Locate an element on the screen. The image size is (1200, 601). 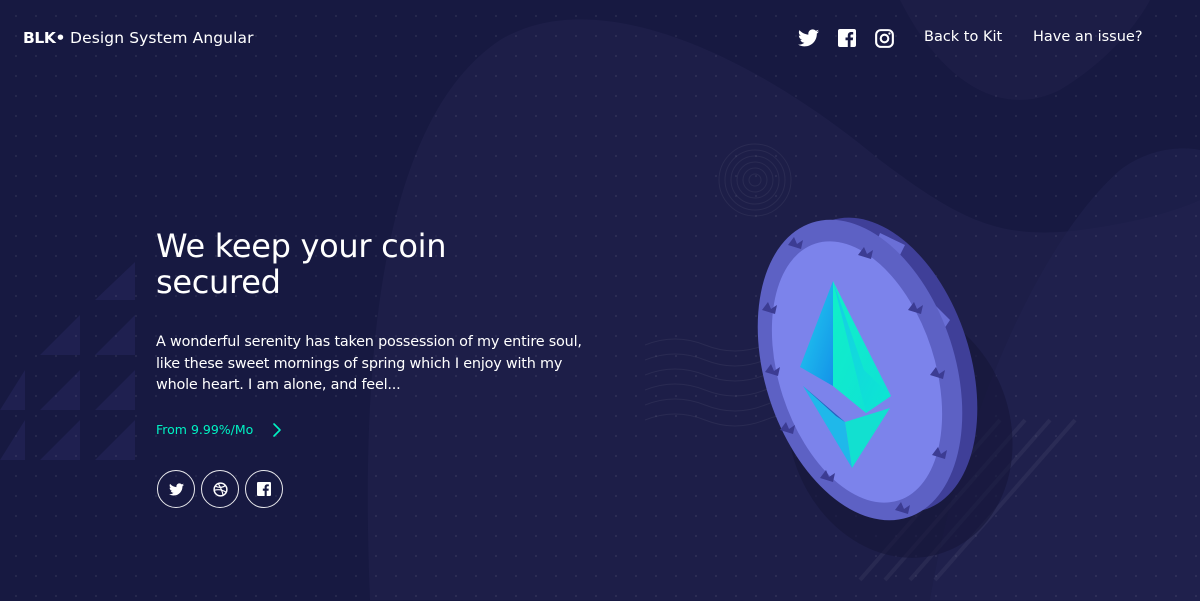
nav-link-back-to-kit: Back to Kit is located at coordinates (963, 37).